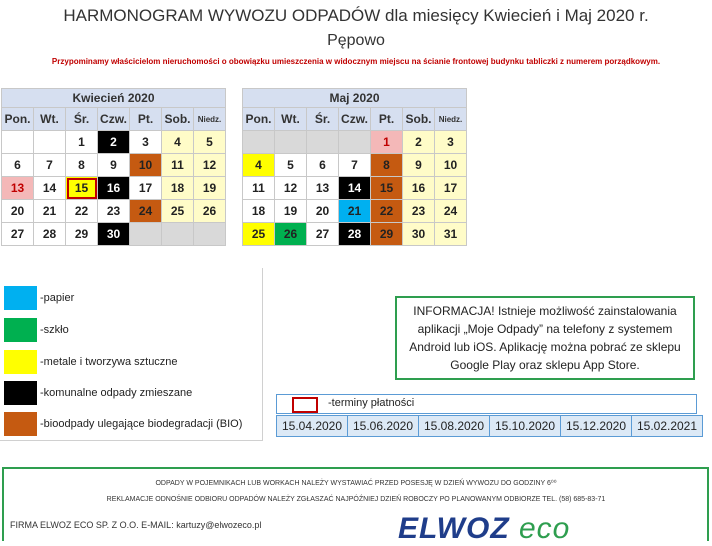 The image size is (712, 546). Describe the element at coordinates (450, 188) in the screenshot. I see `calendar-day: 17` at that location.